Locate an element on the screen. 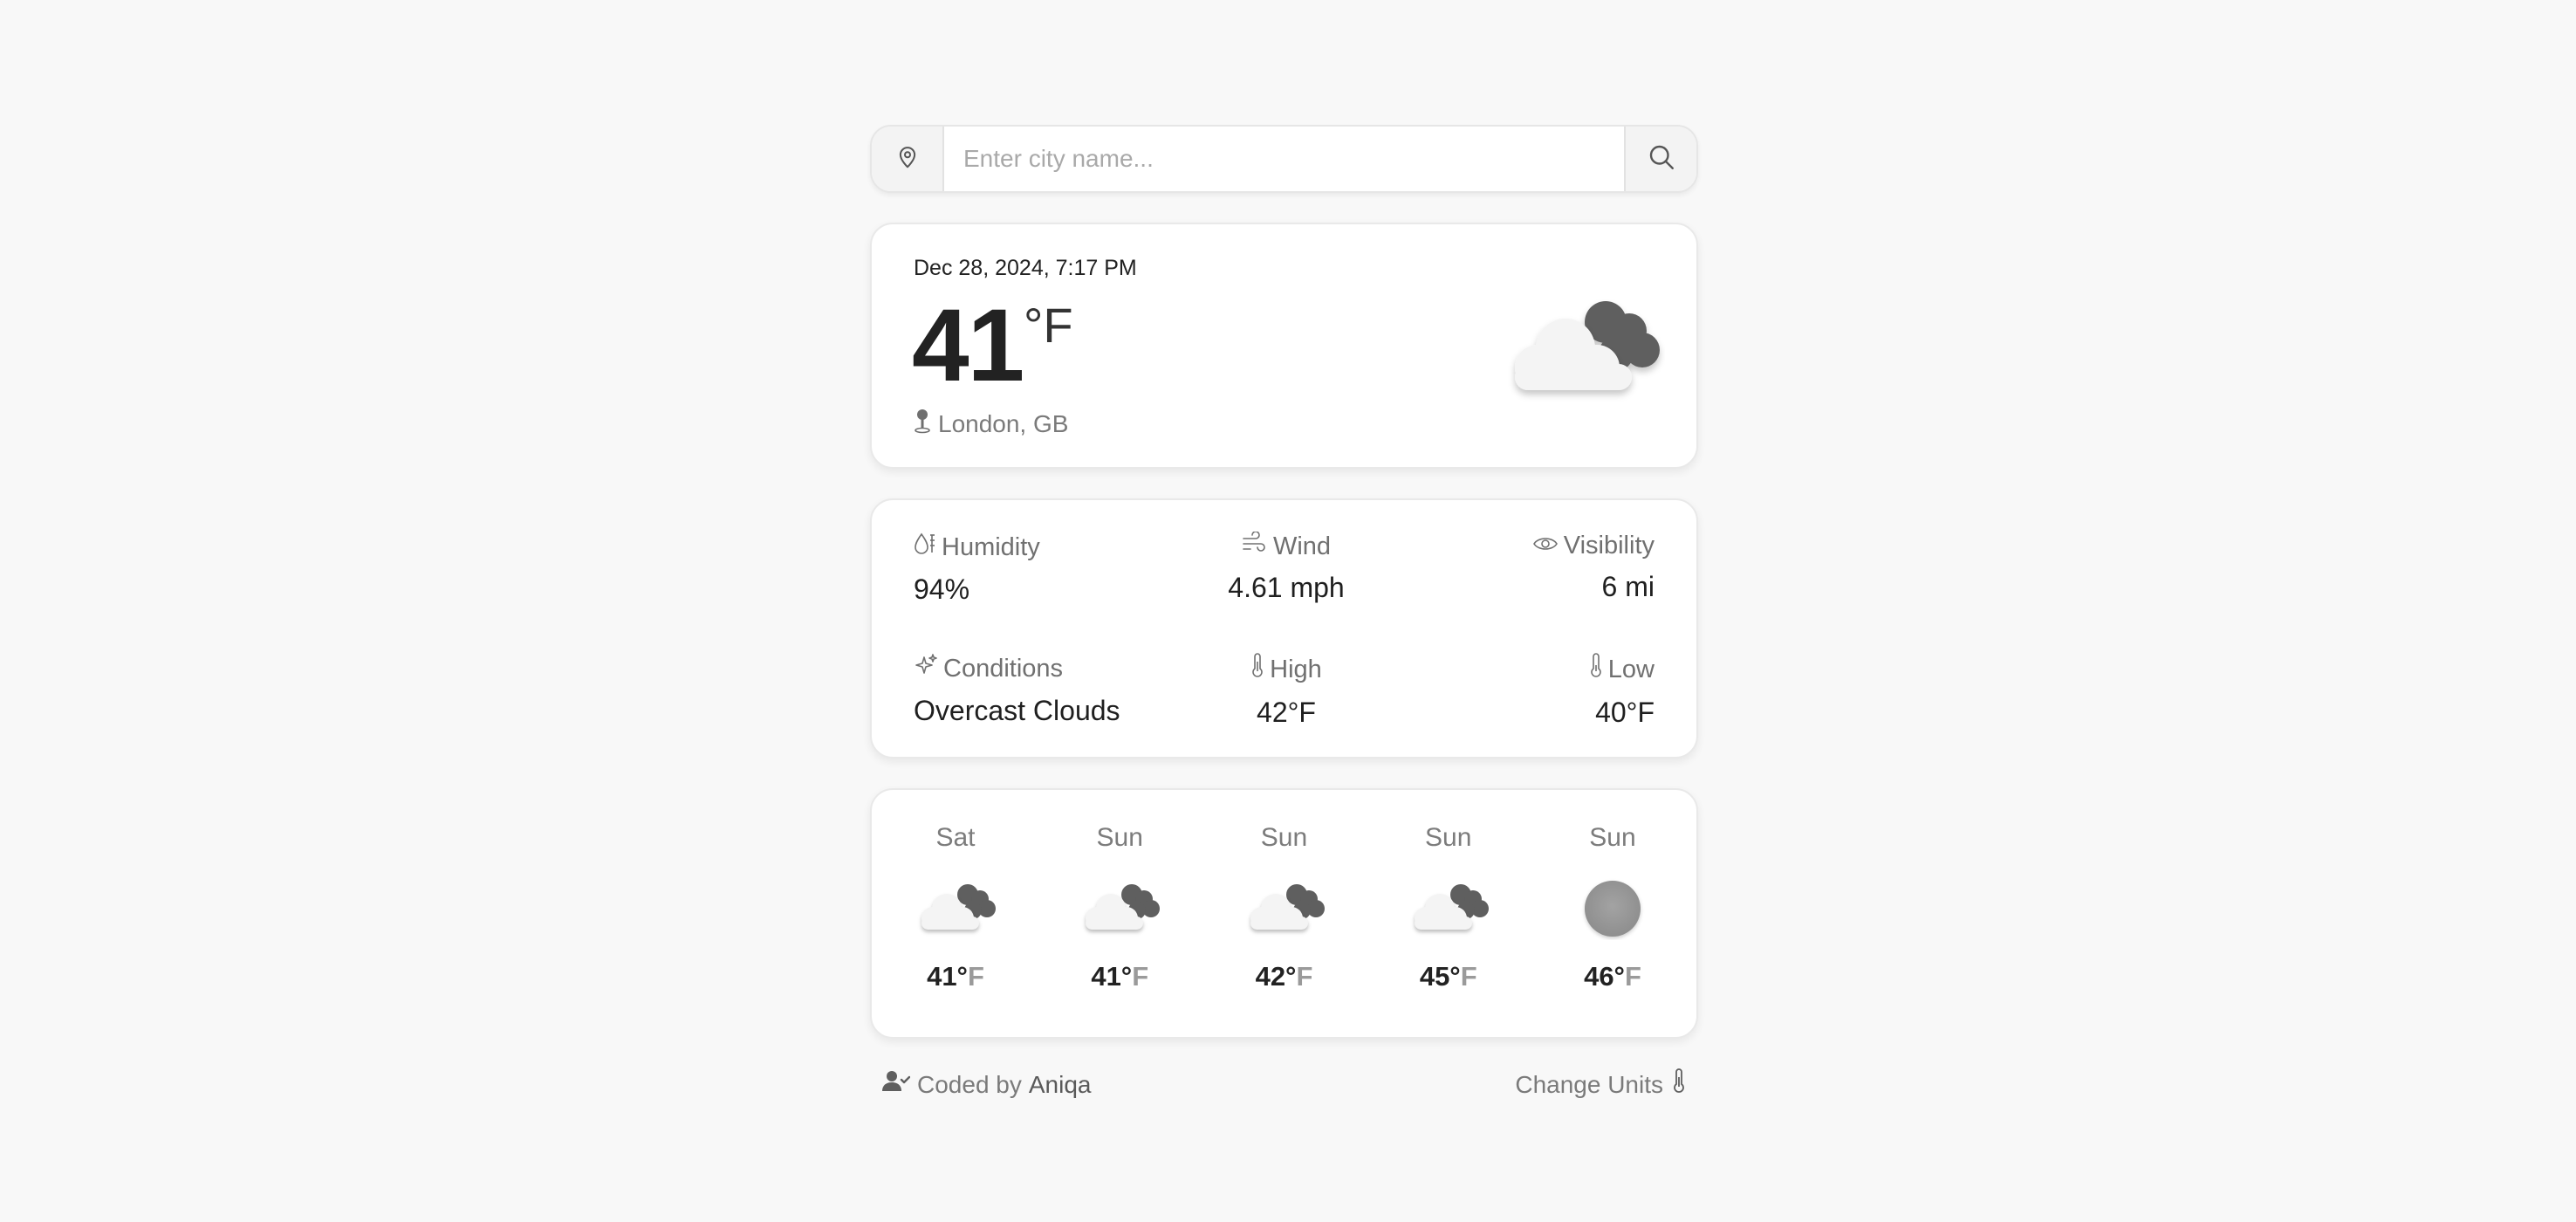 This screenshot has width=2576, height=1222. conditions-detail: Conditions Overcast Clouds is located at coordinates (1044, 690).